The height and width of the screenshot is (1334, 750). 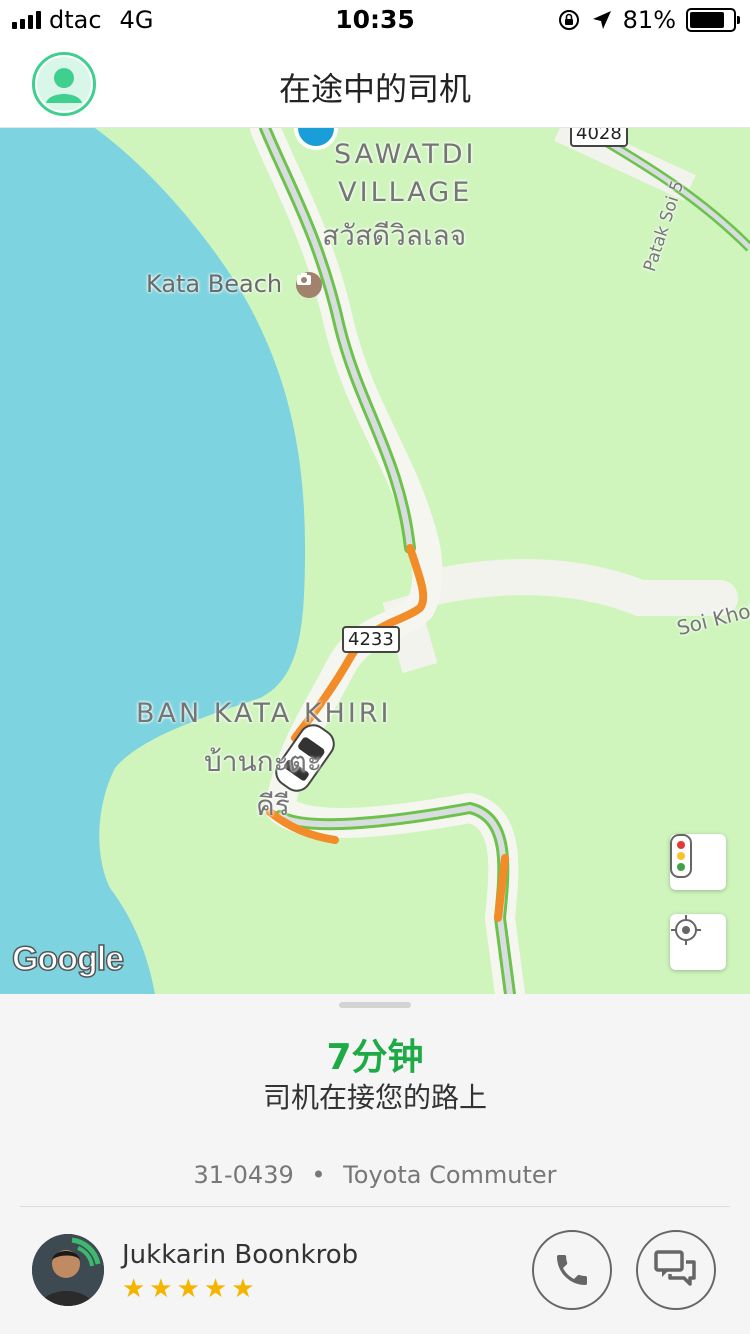 I want to click on phone-icon, so click(x=572, y=1270).